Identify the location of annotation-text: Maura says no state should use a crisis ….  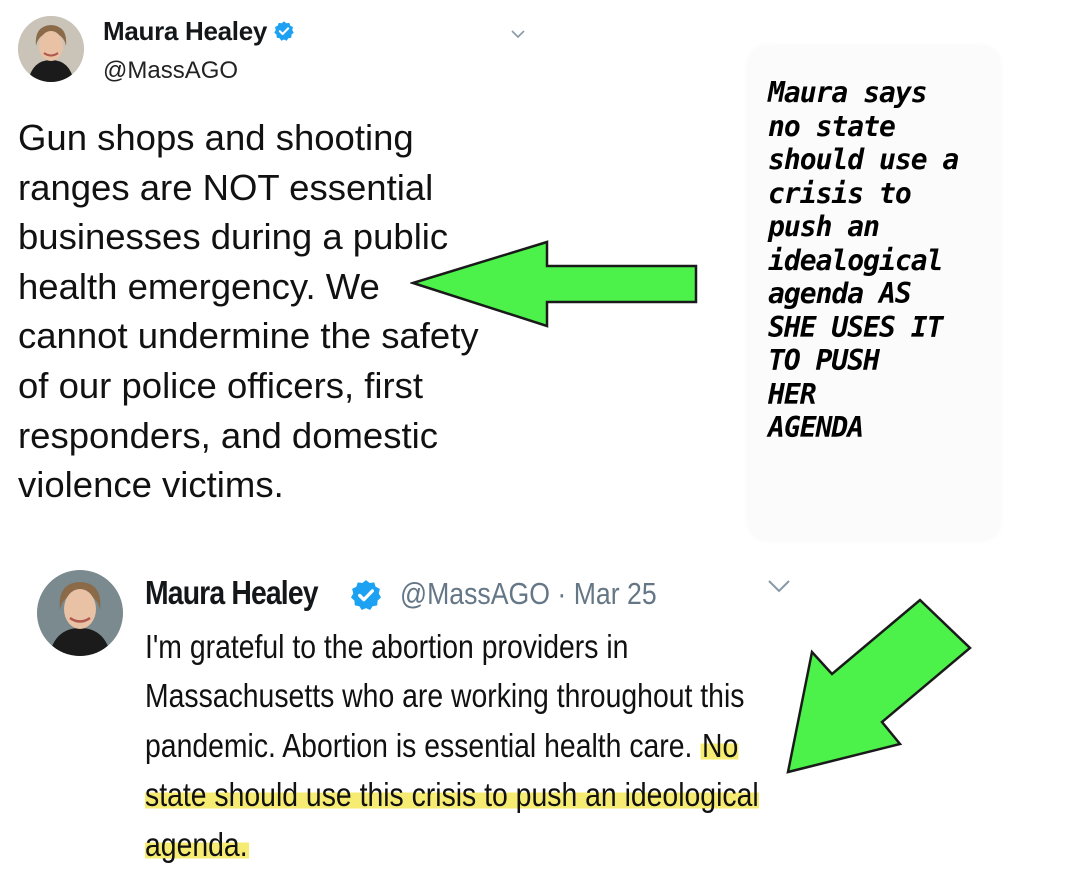
(863, 260).